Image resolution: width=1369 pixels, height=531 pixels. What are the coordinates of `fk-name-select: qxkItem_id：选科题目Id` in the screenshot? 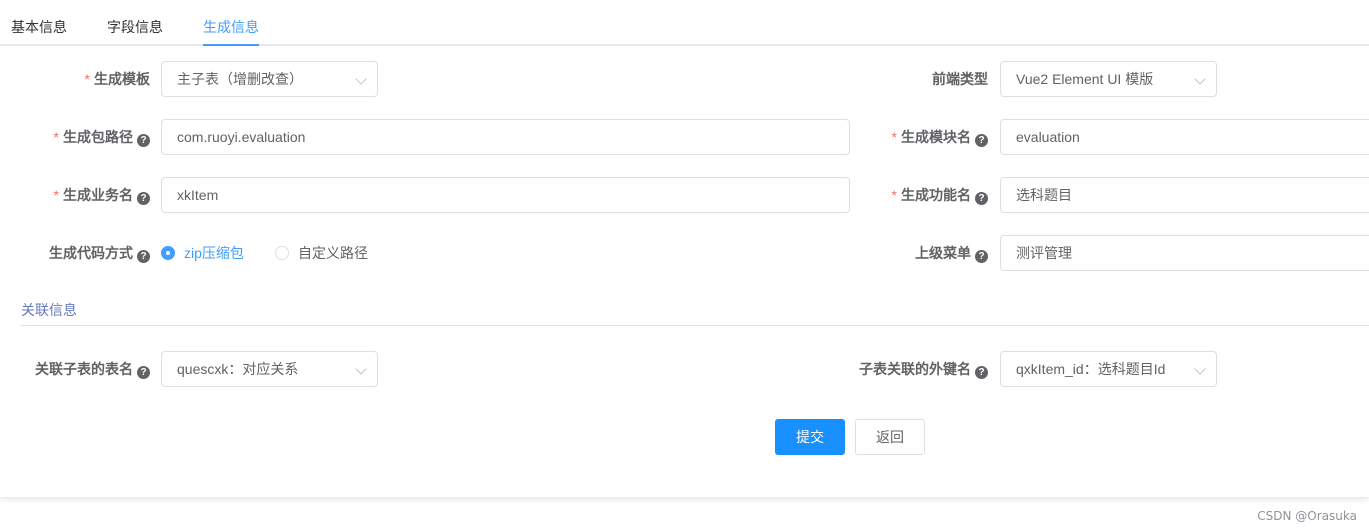 It's located at (1108, 369).